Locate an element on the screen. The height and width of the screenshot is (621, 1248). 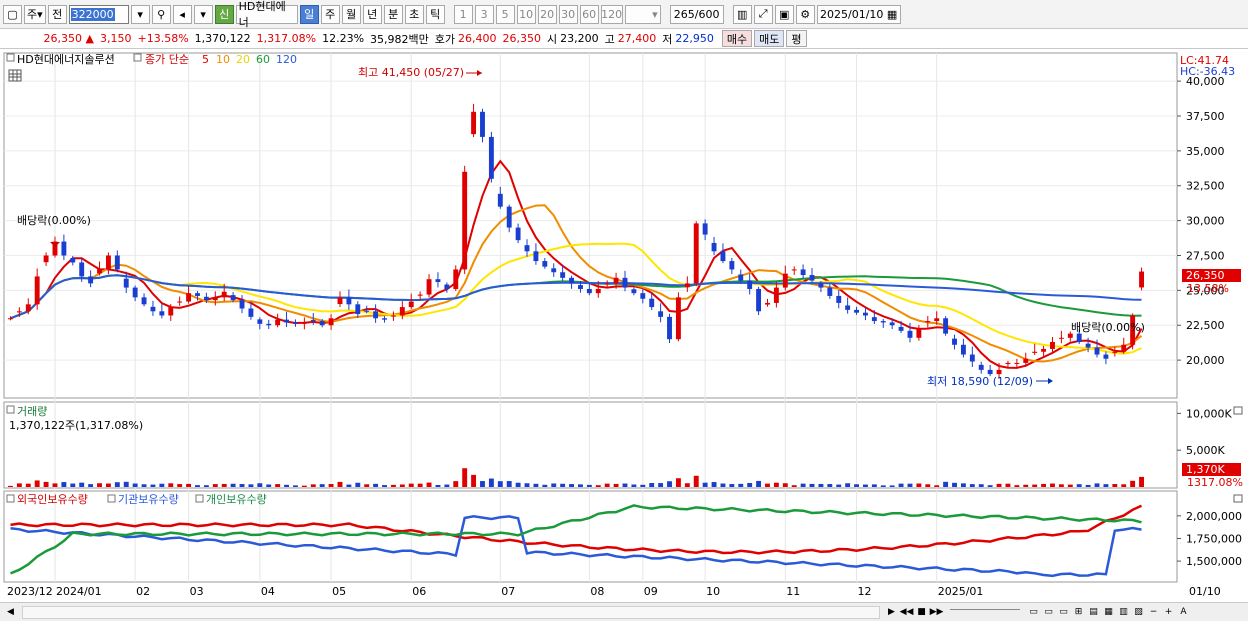
nav-stop: ■ is located at coordinates (921, 612).